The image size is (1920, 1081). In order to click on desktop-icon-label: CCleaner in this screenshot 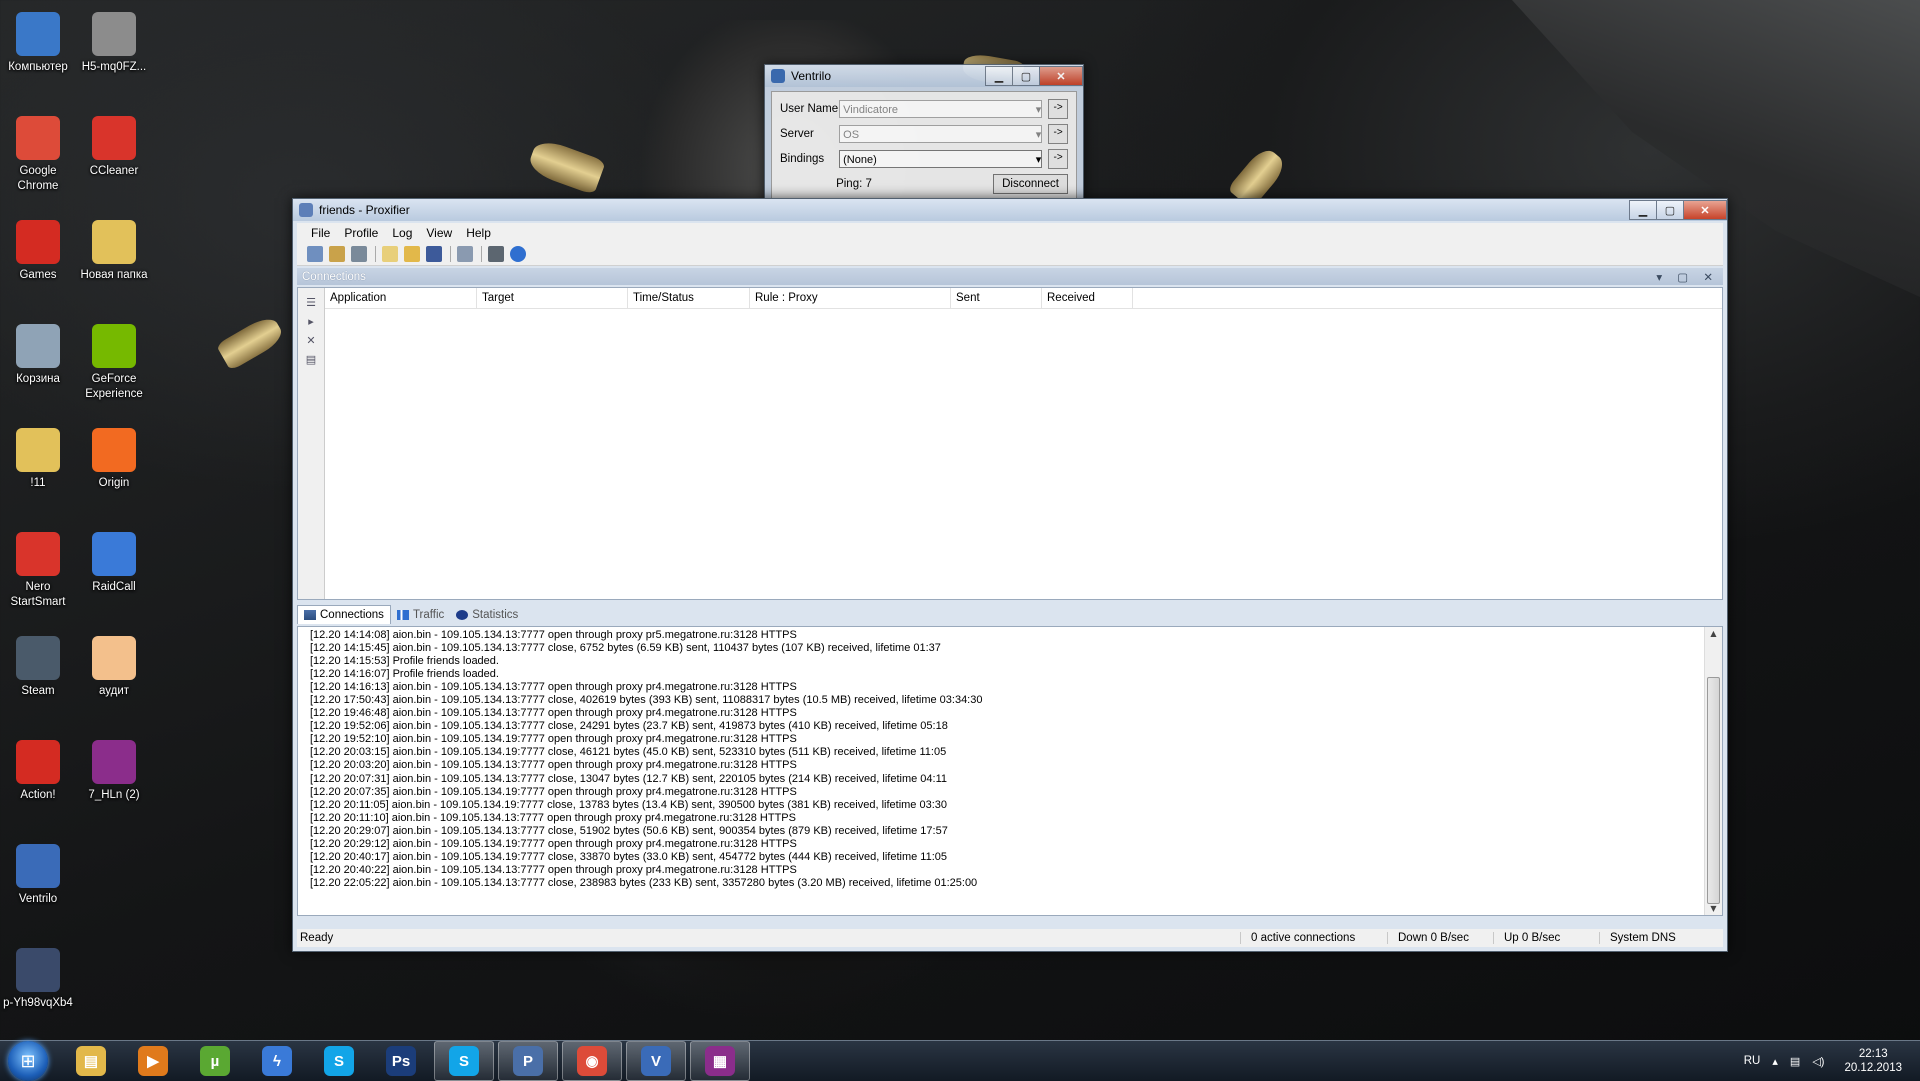, I will do `click(114, 171)`.